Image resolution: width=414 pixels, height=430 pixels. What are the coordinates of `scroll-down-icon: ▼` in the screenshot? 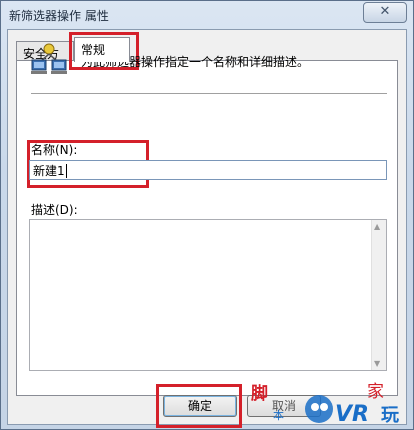 It's located at (377, 363).